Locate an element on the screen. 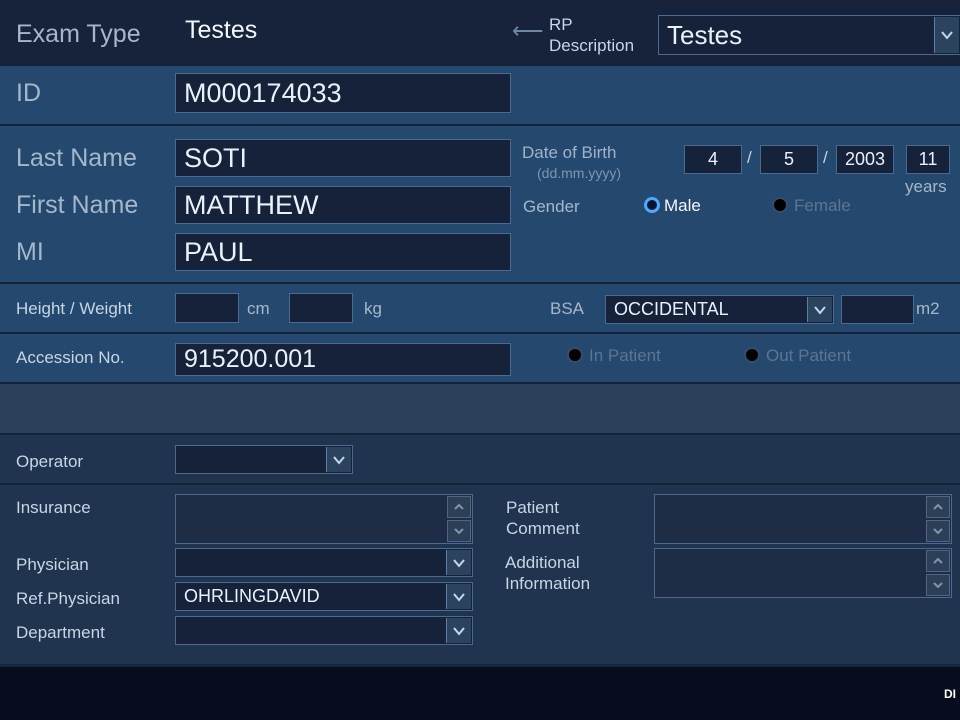  patient-comment-line1: Patient is located at coordinates (532, 507).